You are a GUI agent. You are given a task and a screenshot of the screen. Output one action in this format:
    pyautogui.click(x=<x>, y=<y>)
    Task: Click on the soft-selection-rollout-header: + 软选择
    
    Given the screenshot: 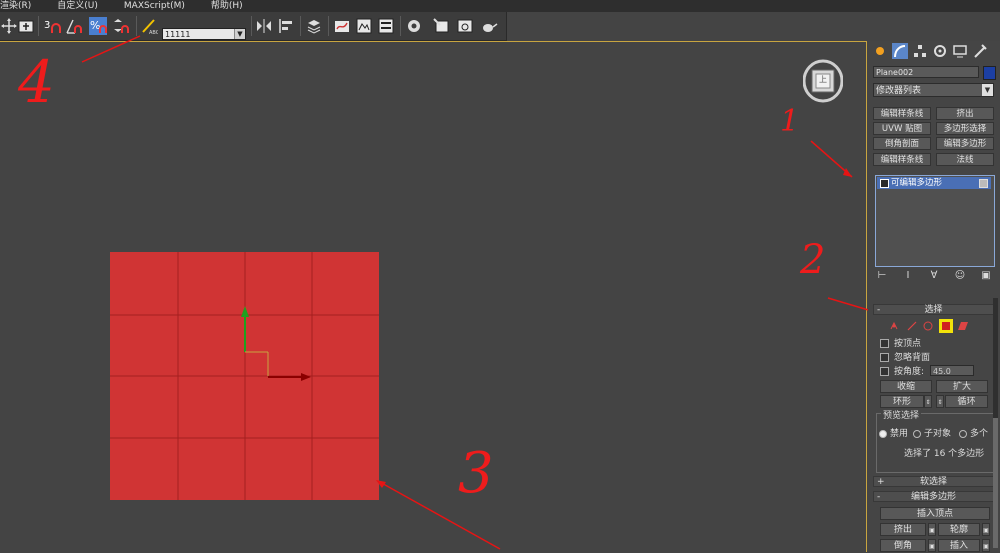 What is the action you would take?
    pyautogui.click(x=933, y=481)
    